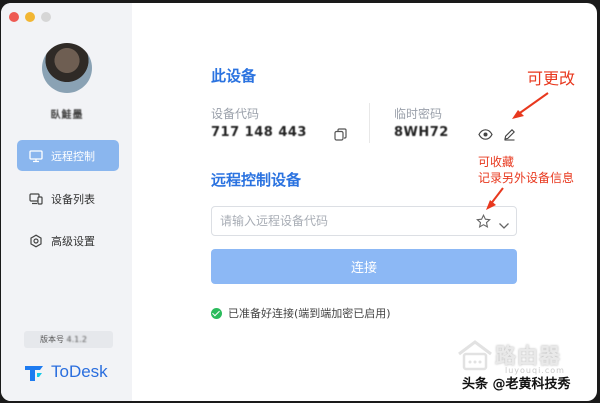 The image size is (600, 403). I want to click on minimize-window-button, so click(30, 17).